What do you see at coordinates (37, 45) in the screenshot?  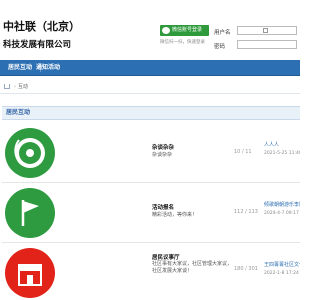 I see `logo-line2: 科技发展有限公司` at bounding box center [37, 45].